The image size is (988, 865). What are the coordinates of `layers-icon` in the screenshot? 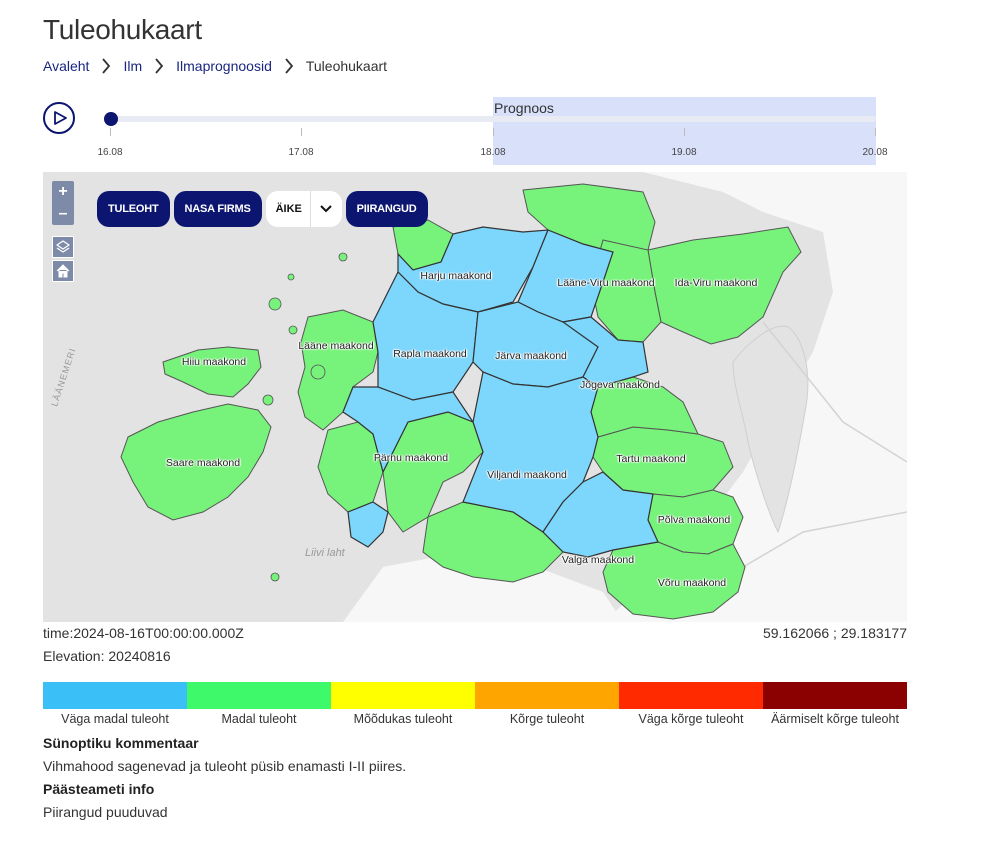 It's located at (63, 246).